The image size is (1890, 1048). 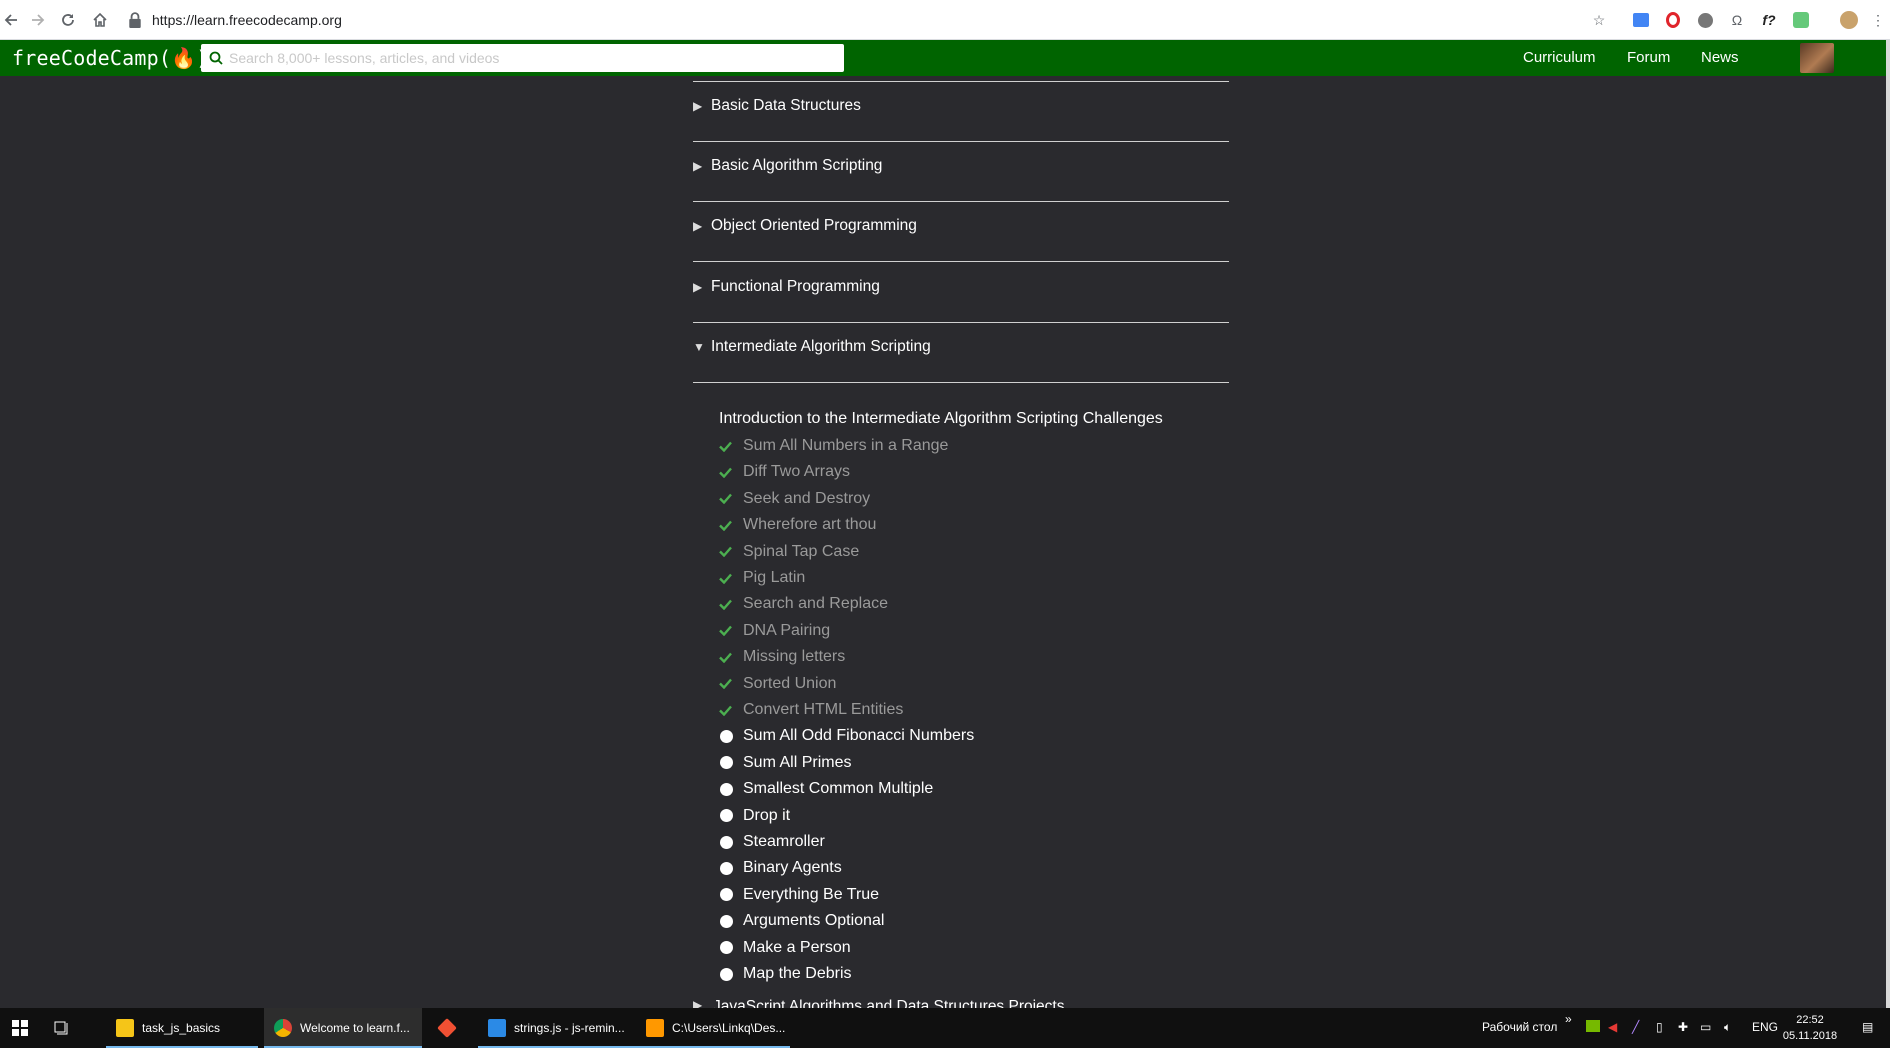 I want to click on green-extension-icon, so click(x=1801, y=20).